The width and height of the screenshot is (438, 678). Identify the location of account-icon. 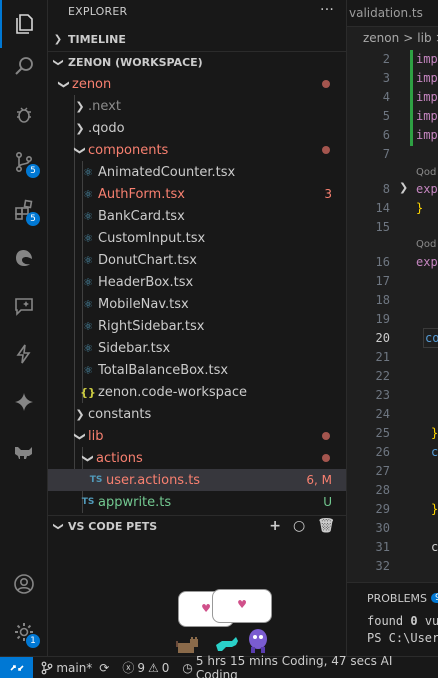
(24, 584).